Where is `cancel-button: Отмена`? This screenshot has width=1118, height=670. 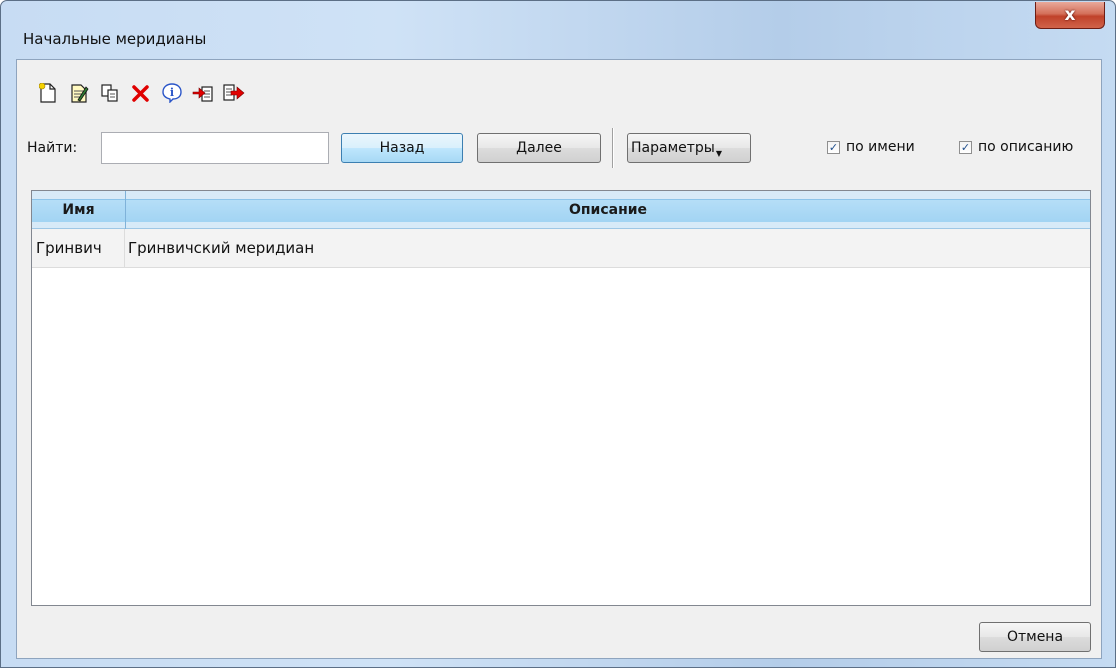 cancel-button: Отмена is located at coordinates (1035, 637).